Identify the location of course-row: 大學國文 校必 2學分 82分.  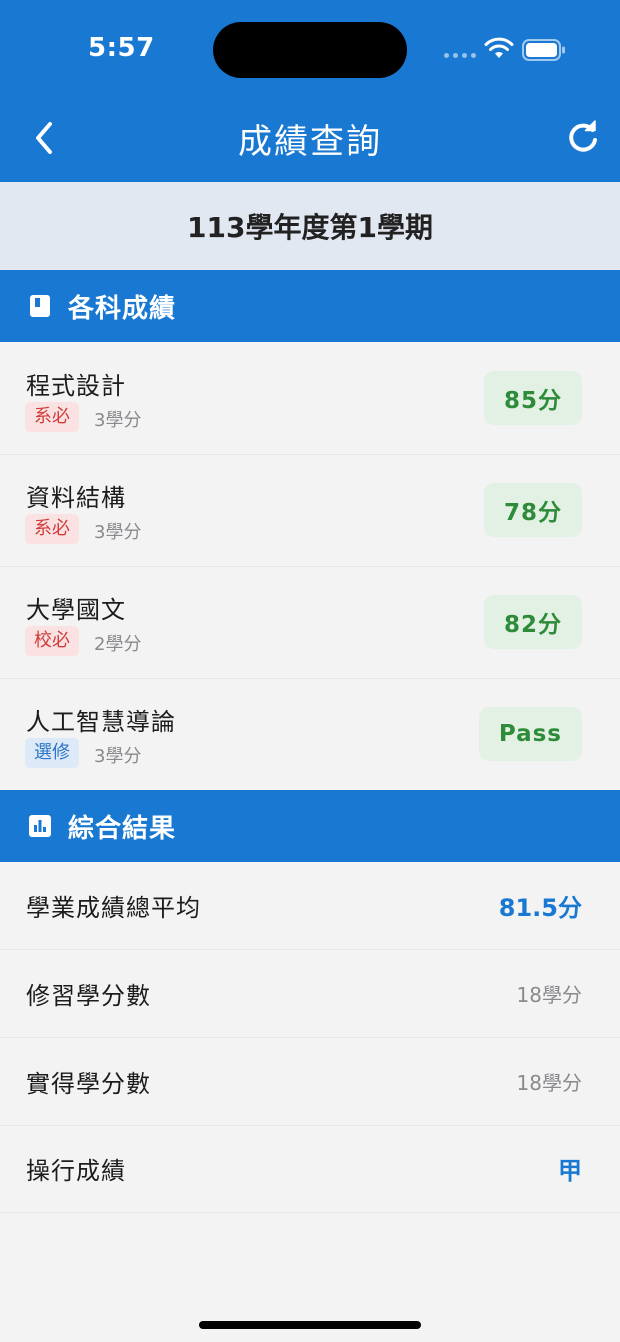
(310, 622).